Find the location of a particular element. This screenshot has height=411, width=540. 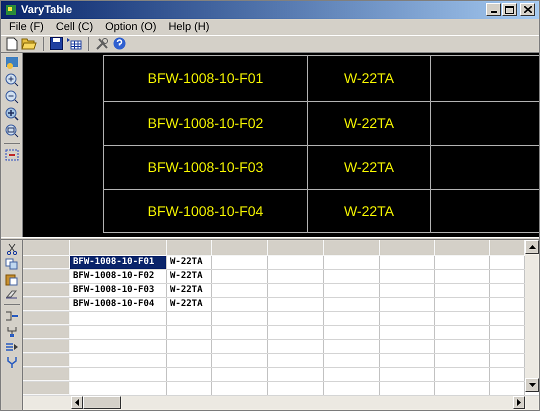

drawing-text: BFW-1008-10-F02 is located at coordinates (206, 124).